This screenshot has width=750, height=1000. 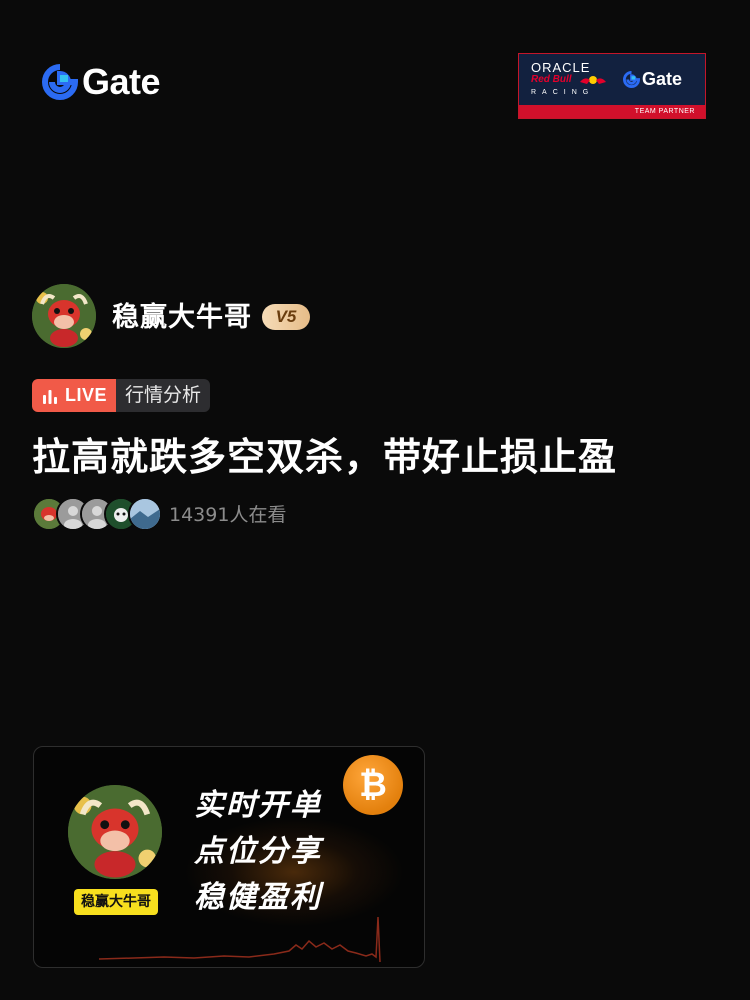 I want to click on live-category: 行情分析, so click(x=163, y=395).